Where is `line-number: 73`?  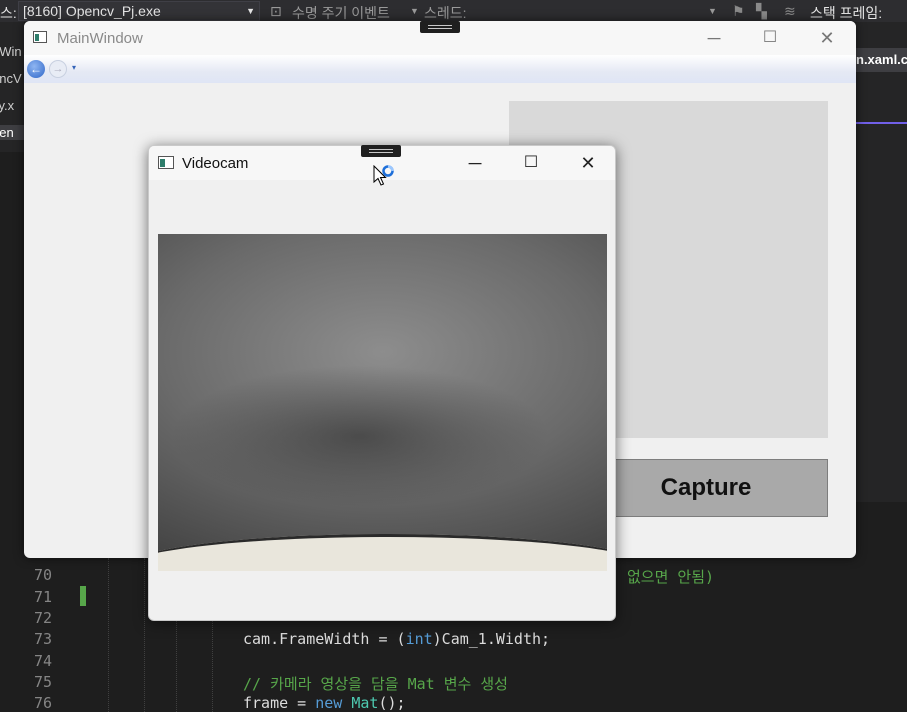
line-number: 73 is located at coordinates (43, 639).